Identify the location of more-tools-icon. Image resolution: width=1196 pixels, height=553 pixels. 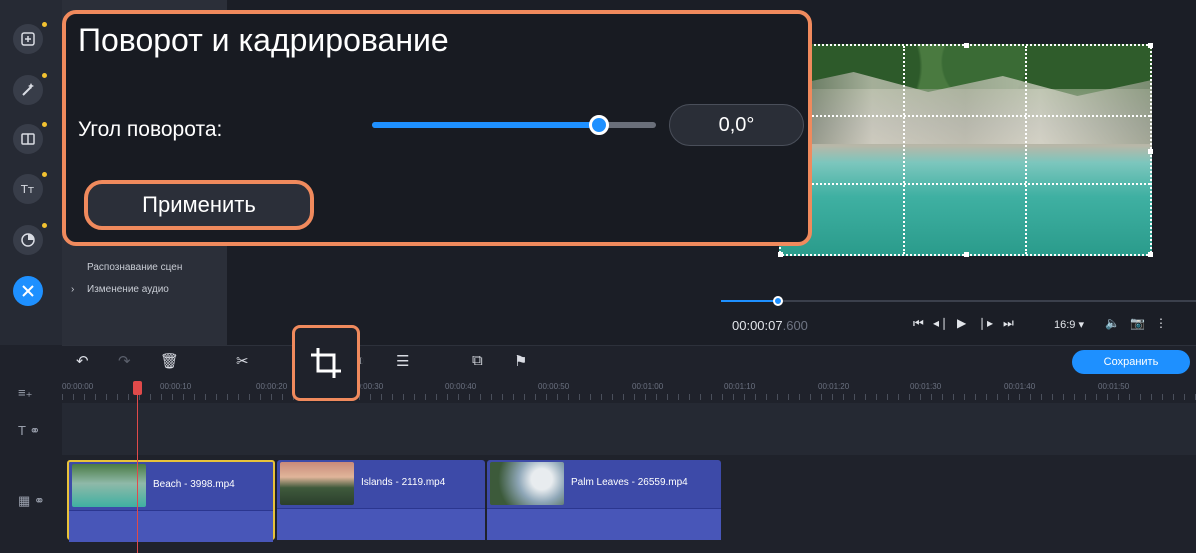
(28, 291).